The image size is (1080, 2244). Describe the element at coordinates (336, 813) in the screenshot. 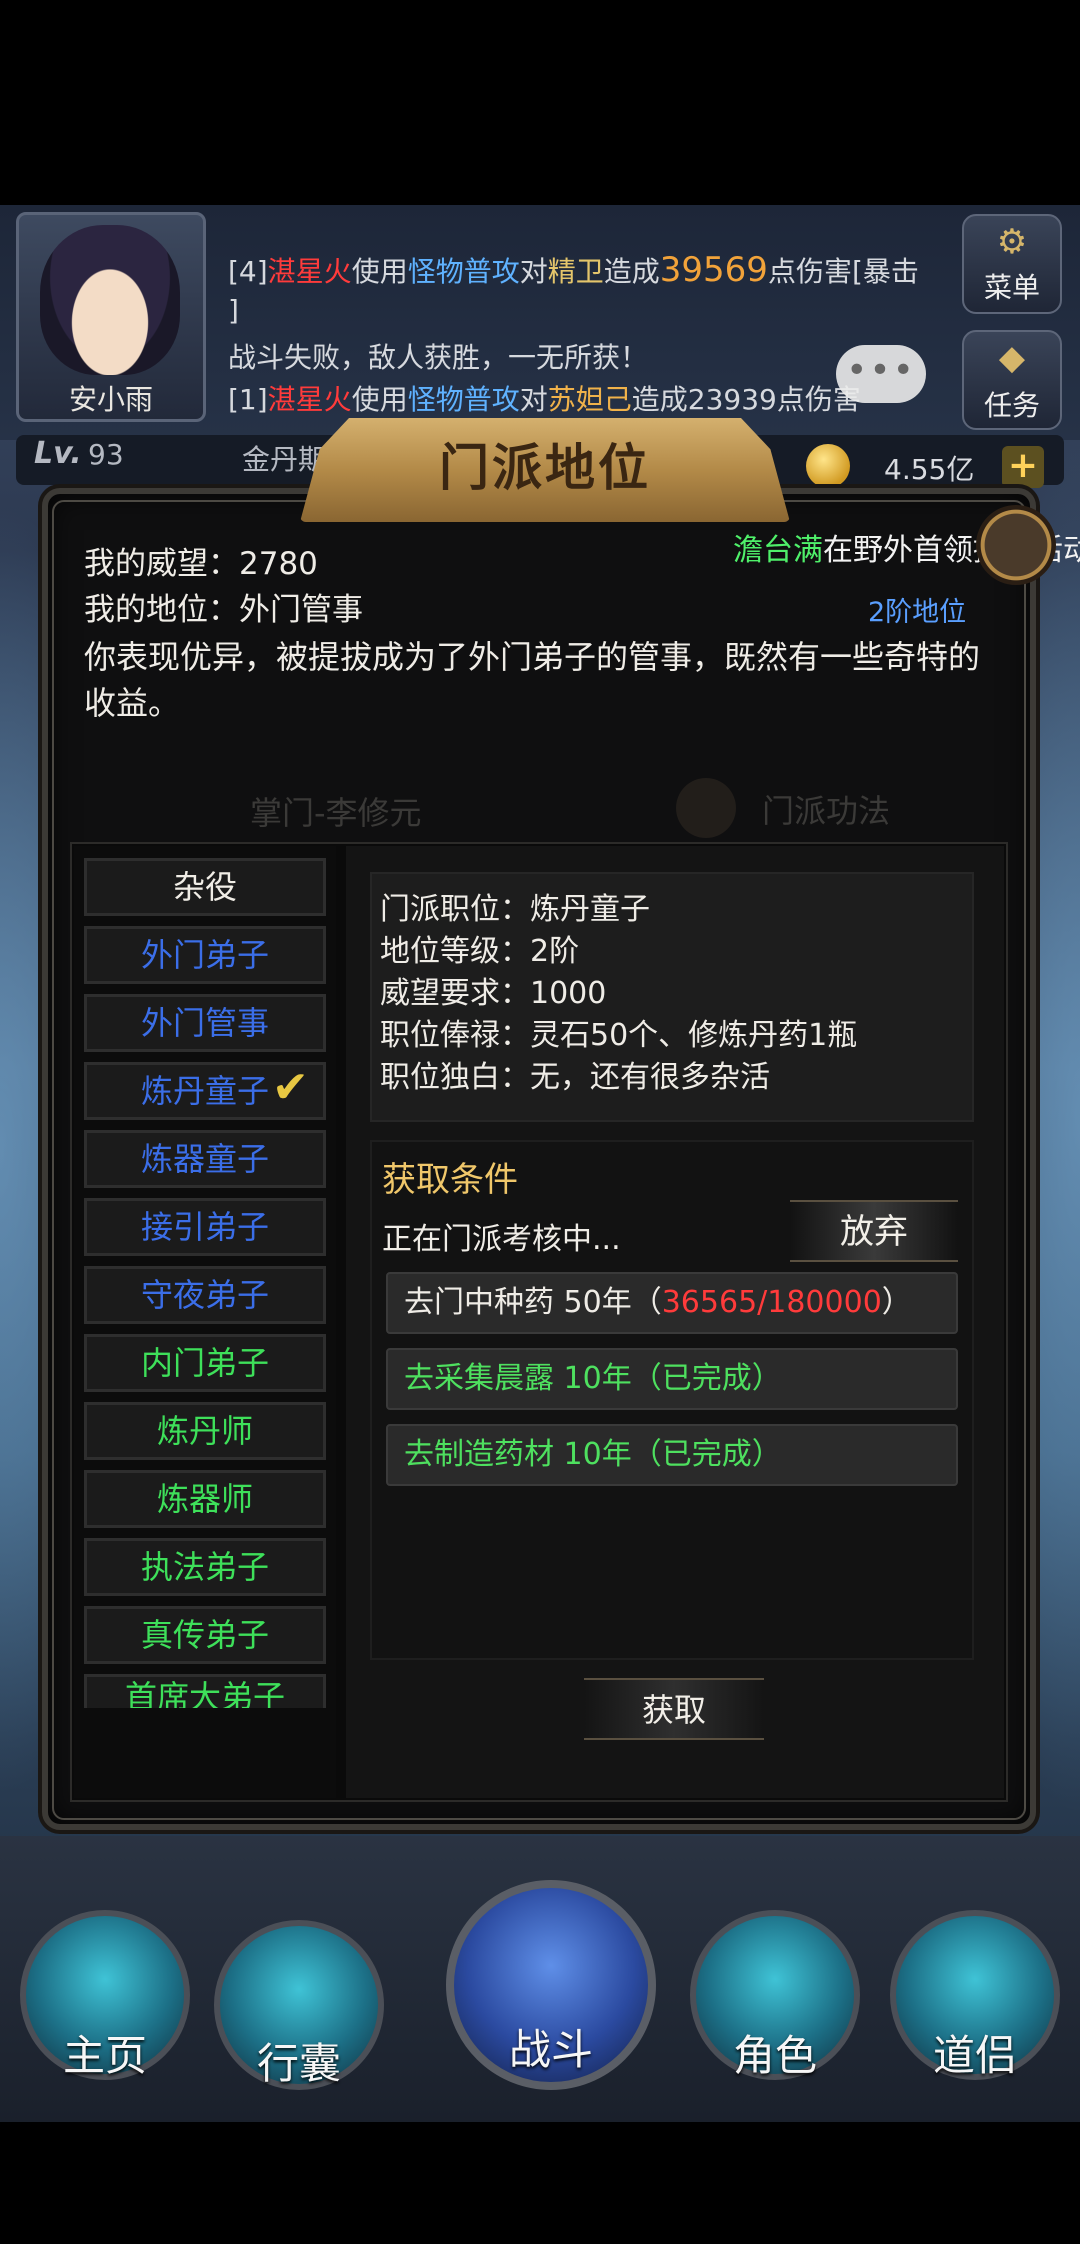

I see `faded-sect-leader: 掌门-李修元` at that location.